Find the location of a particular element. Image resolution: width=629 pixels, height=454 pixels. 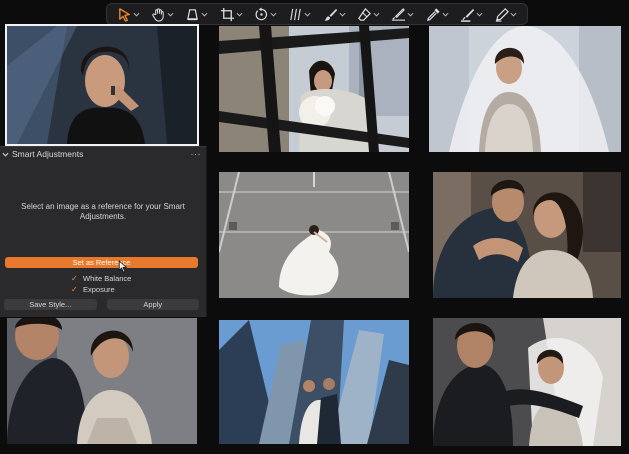

eraser-tool is located at coordinates (368, 14).